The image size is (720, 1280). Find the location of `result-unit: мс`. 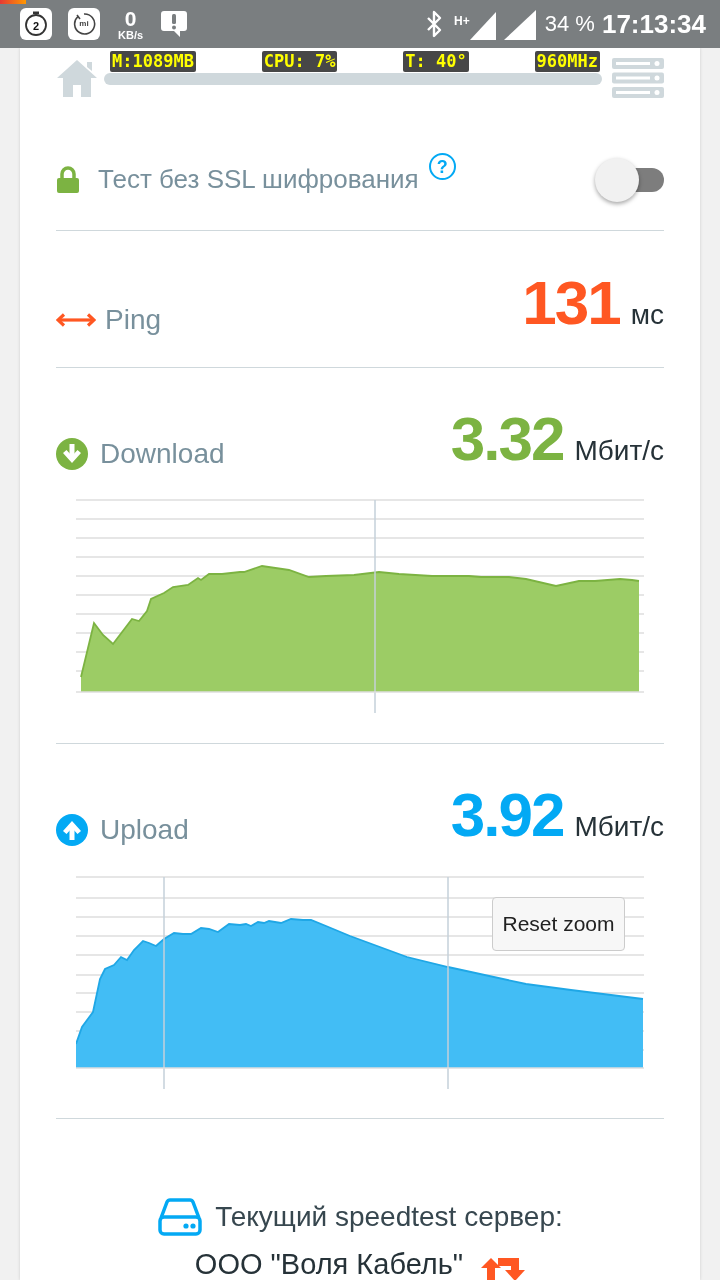

result-unit: мс is located at coordinates (647, 315).